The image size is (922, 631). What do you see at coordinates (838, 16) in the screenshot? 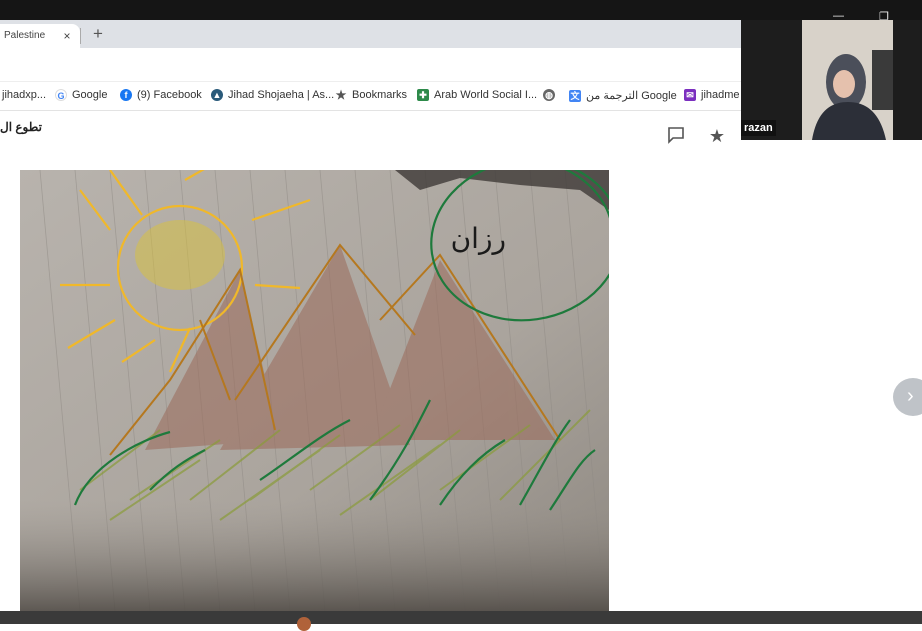
I see `minimize-icon: —` at bounding box center [838, 16].